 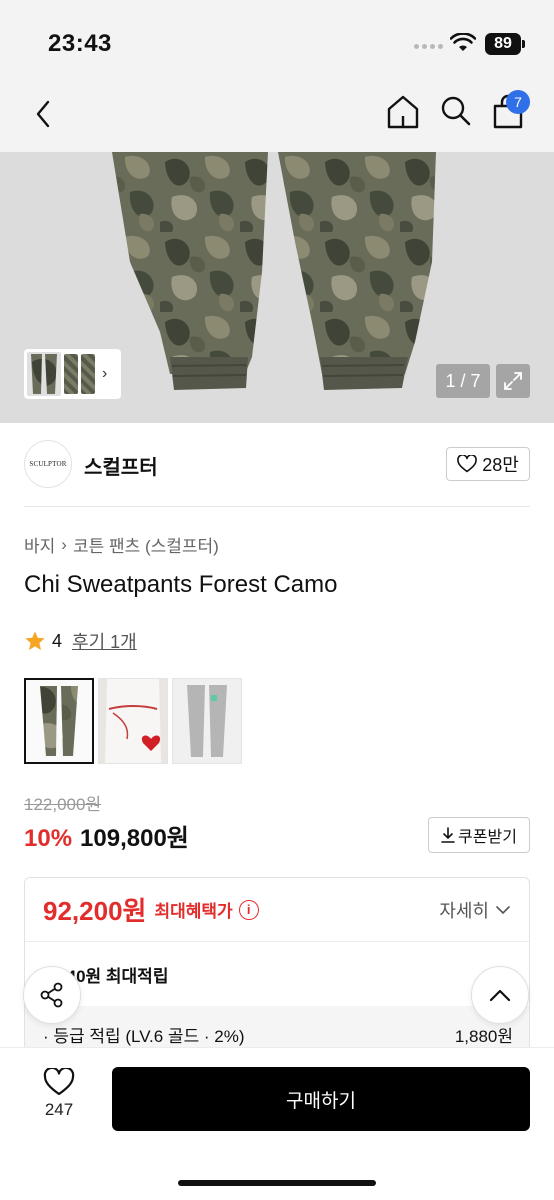 What do you see at coordinates (277, 40) in the screenshot?
I see `status-bar: 23:43 89` at bounding box center [277, 40].